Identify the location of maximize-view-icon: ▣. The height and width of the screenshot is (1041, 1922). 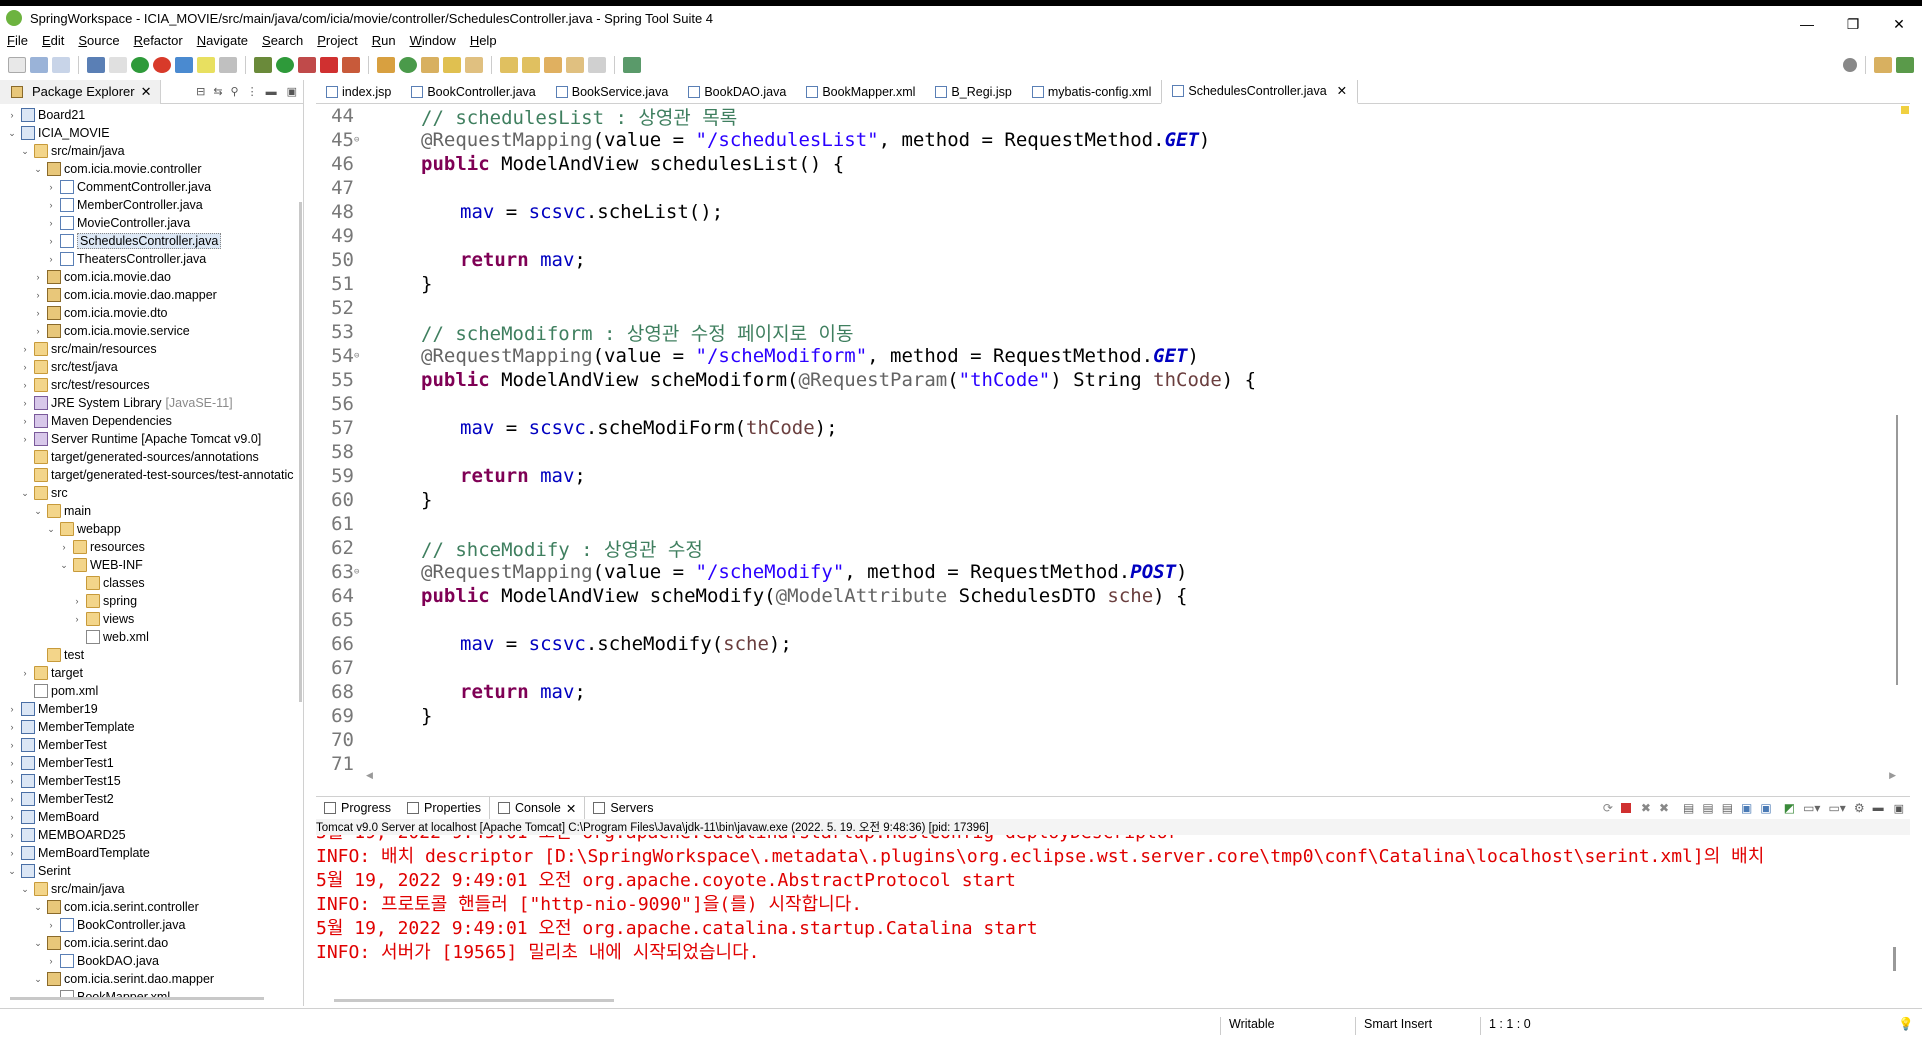
(292, 91).